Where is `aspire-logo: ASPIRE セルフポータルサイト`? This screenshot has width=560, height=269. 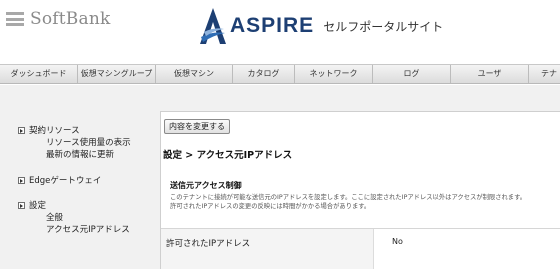 aspire-logo: ASPIRE セルフポータルサイト is located at coordinates (320, 26).